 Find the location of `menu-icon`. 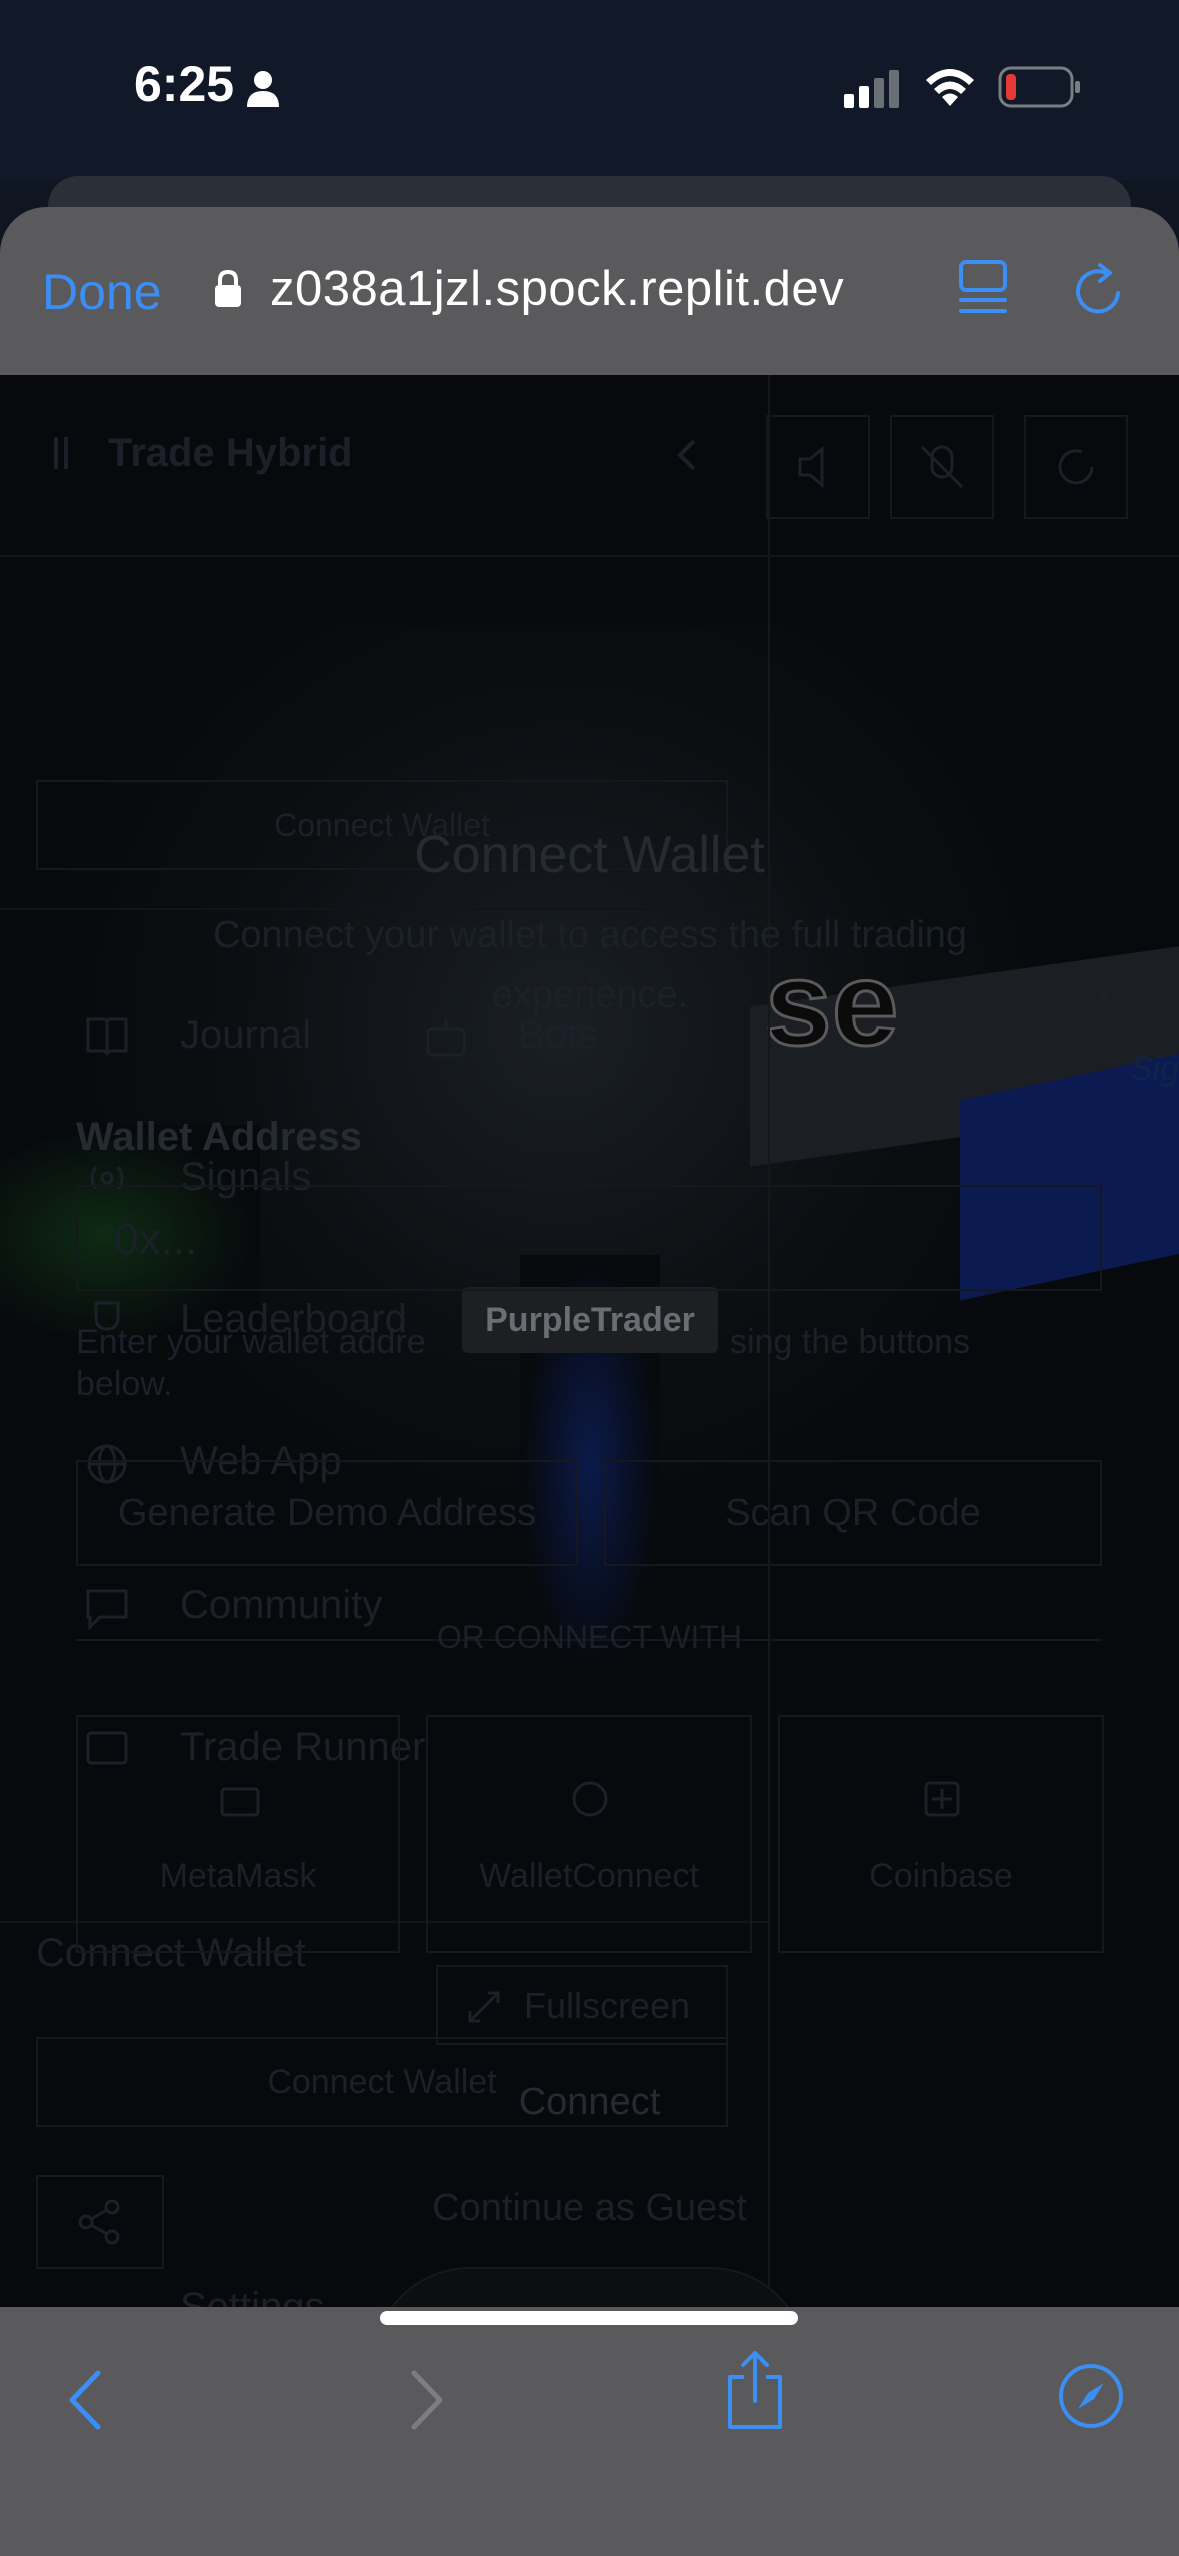

menu-icon is located at coordinates (61, 453).